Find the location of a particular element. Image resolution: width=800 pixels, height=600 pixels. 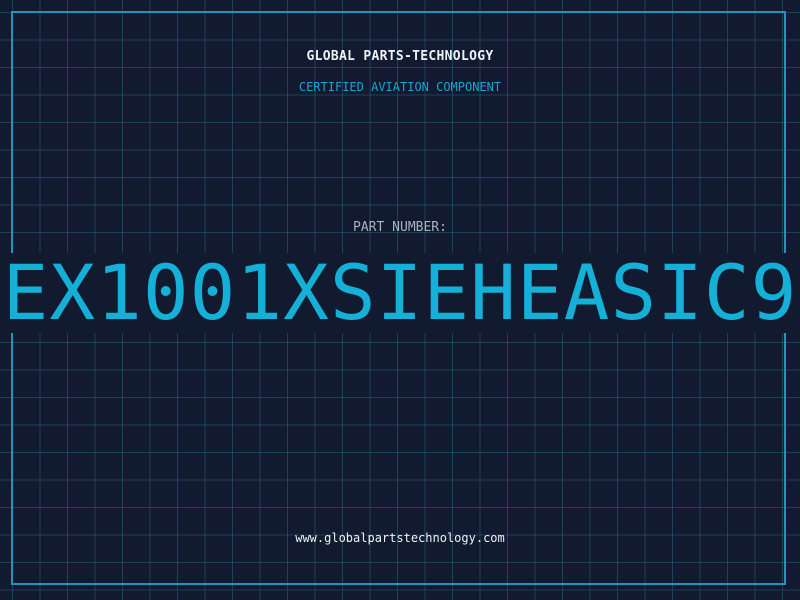

part-number-value: PEX1001XSIEHEASIC91 is located at coordinates (400, 293).